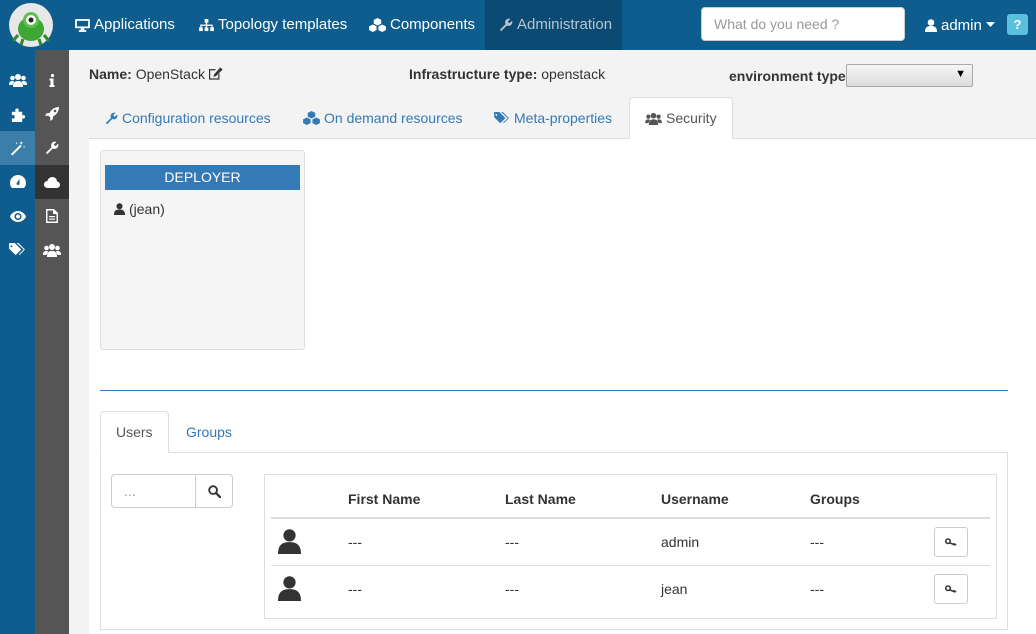 This screenshot has width=1036, height=634. Describe the element at coordinates (909, 75) in the screenshot. I see `environment-type-select: ▼` at that location.